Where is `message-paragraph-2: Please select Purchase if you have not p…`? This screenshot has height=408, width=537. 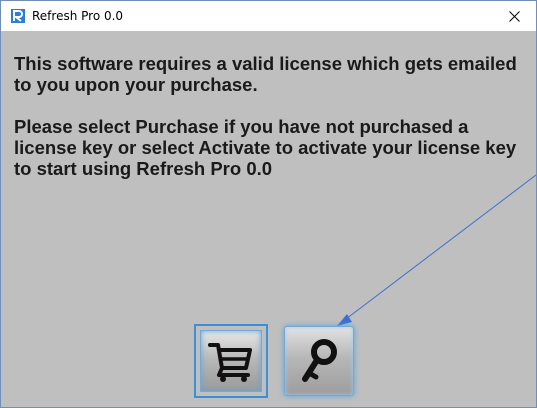
message-paragraph-2: Please select Purchase if you have not p… is located at coordinates (265, 147).